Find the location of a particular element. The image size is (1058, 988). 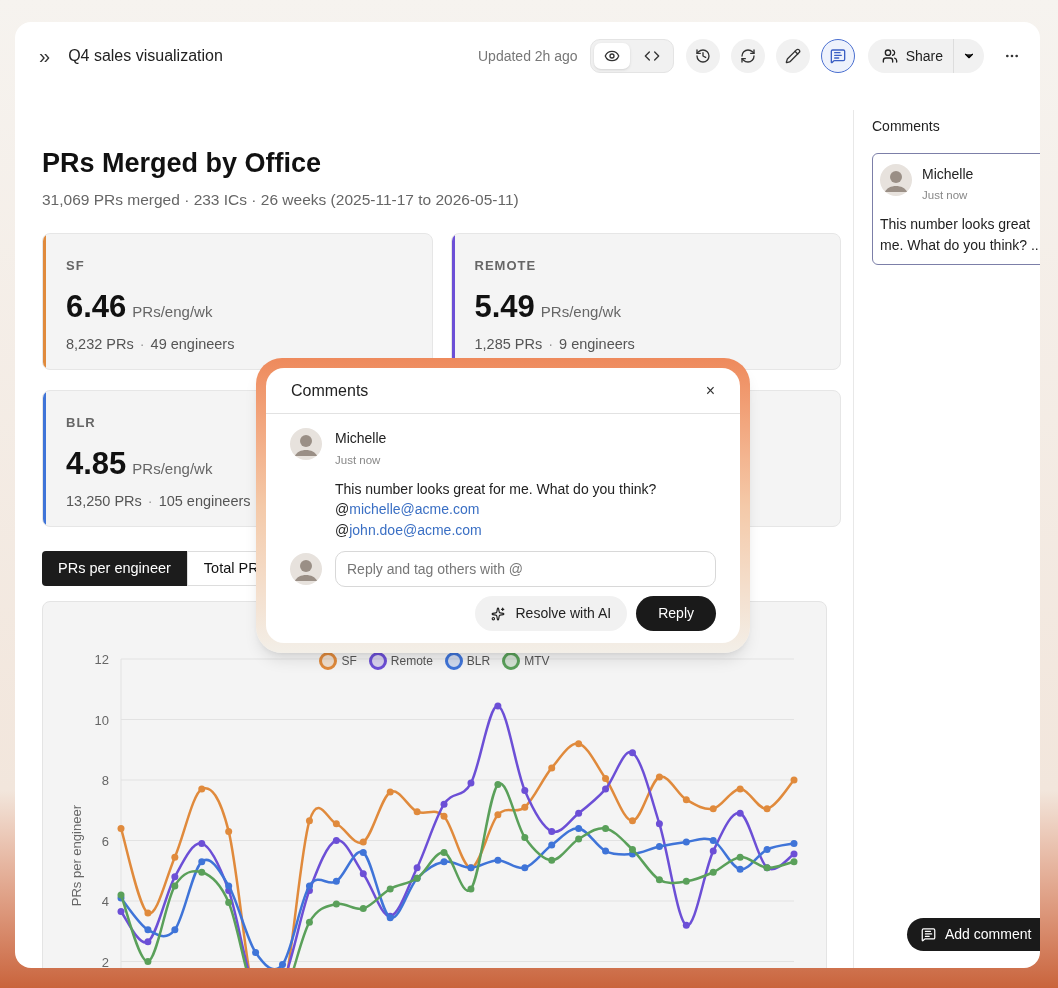

history-button is located at coordinates (702, 56).